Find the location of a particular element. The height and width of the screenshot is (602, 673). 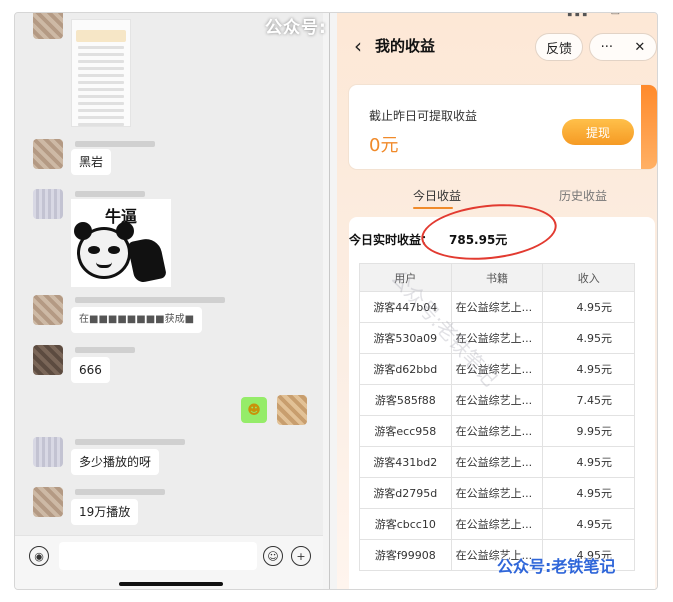

message-input is located at coordinates (158, 556).